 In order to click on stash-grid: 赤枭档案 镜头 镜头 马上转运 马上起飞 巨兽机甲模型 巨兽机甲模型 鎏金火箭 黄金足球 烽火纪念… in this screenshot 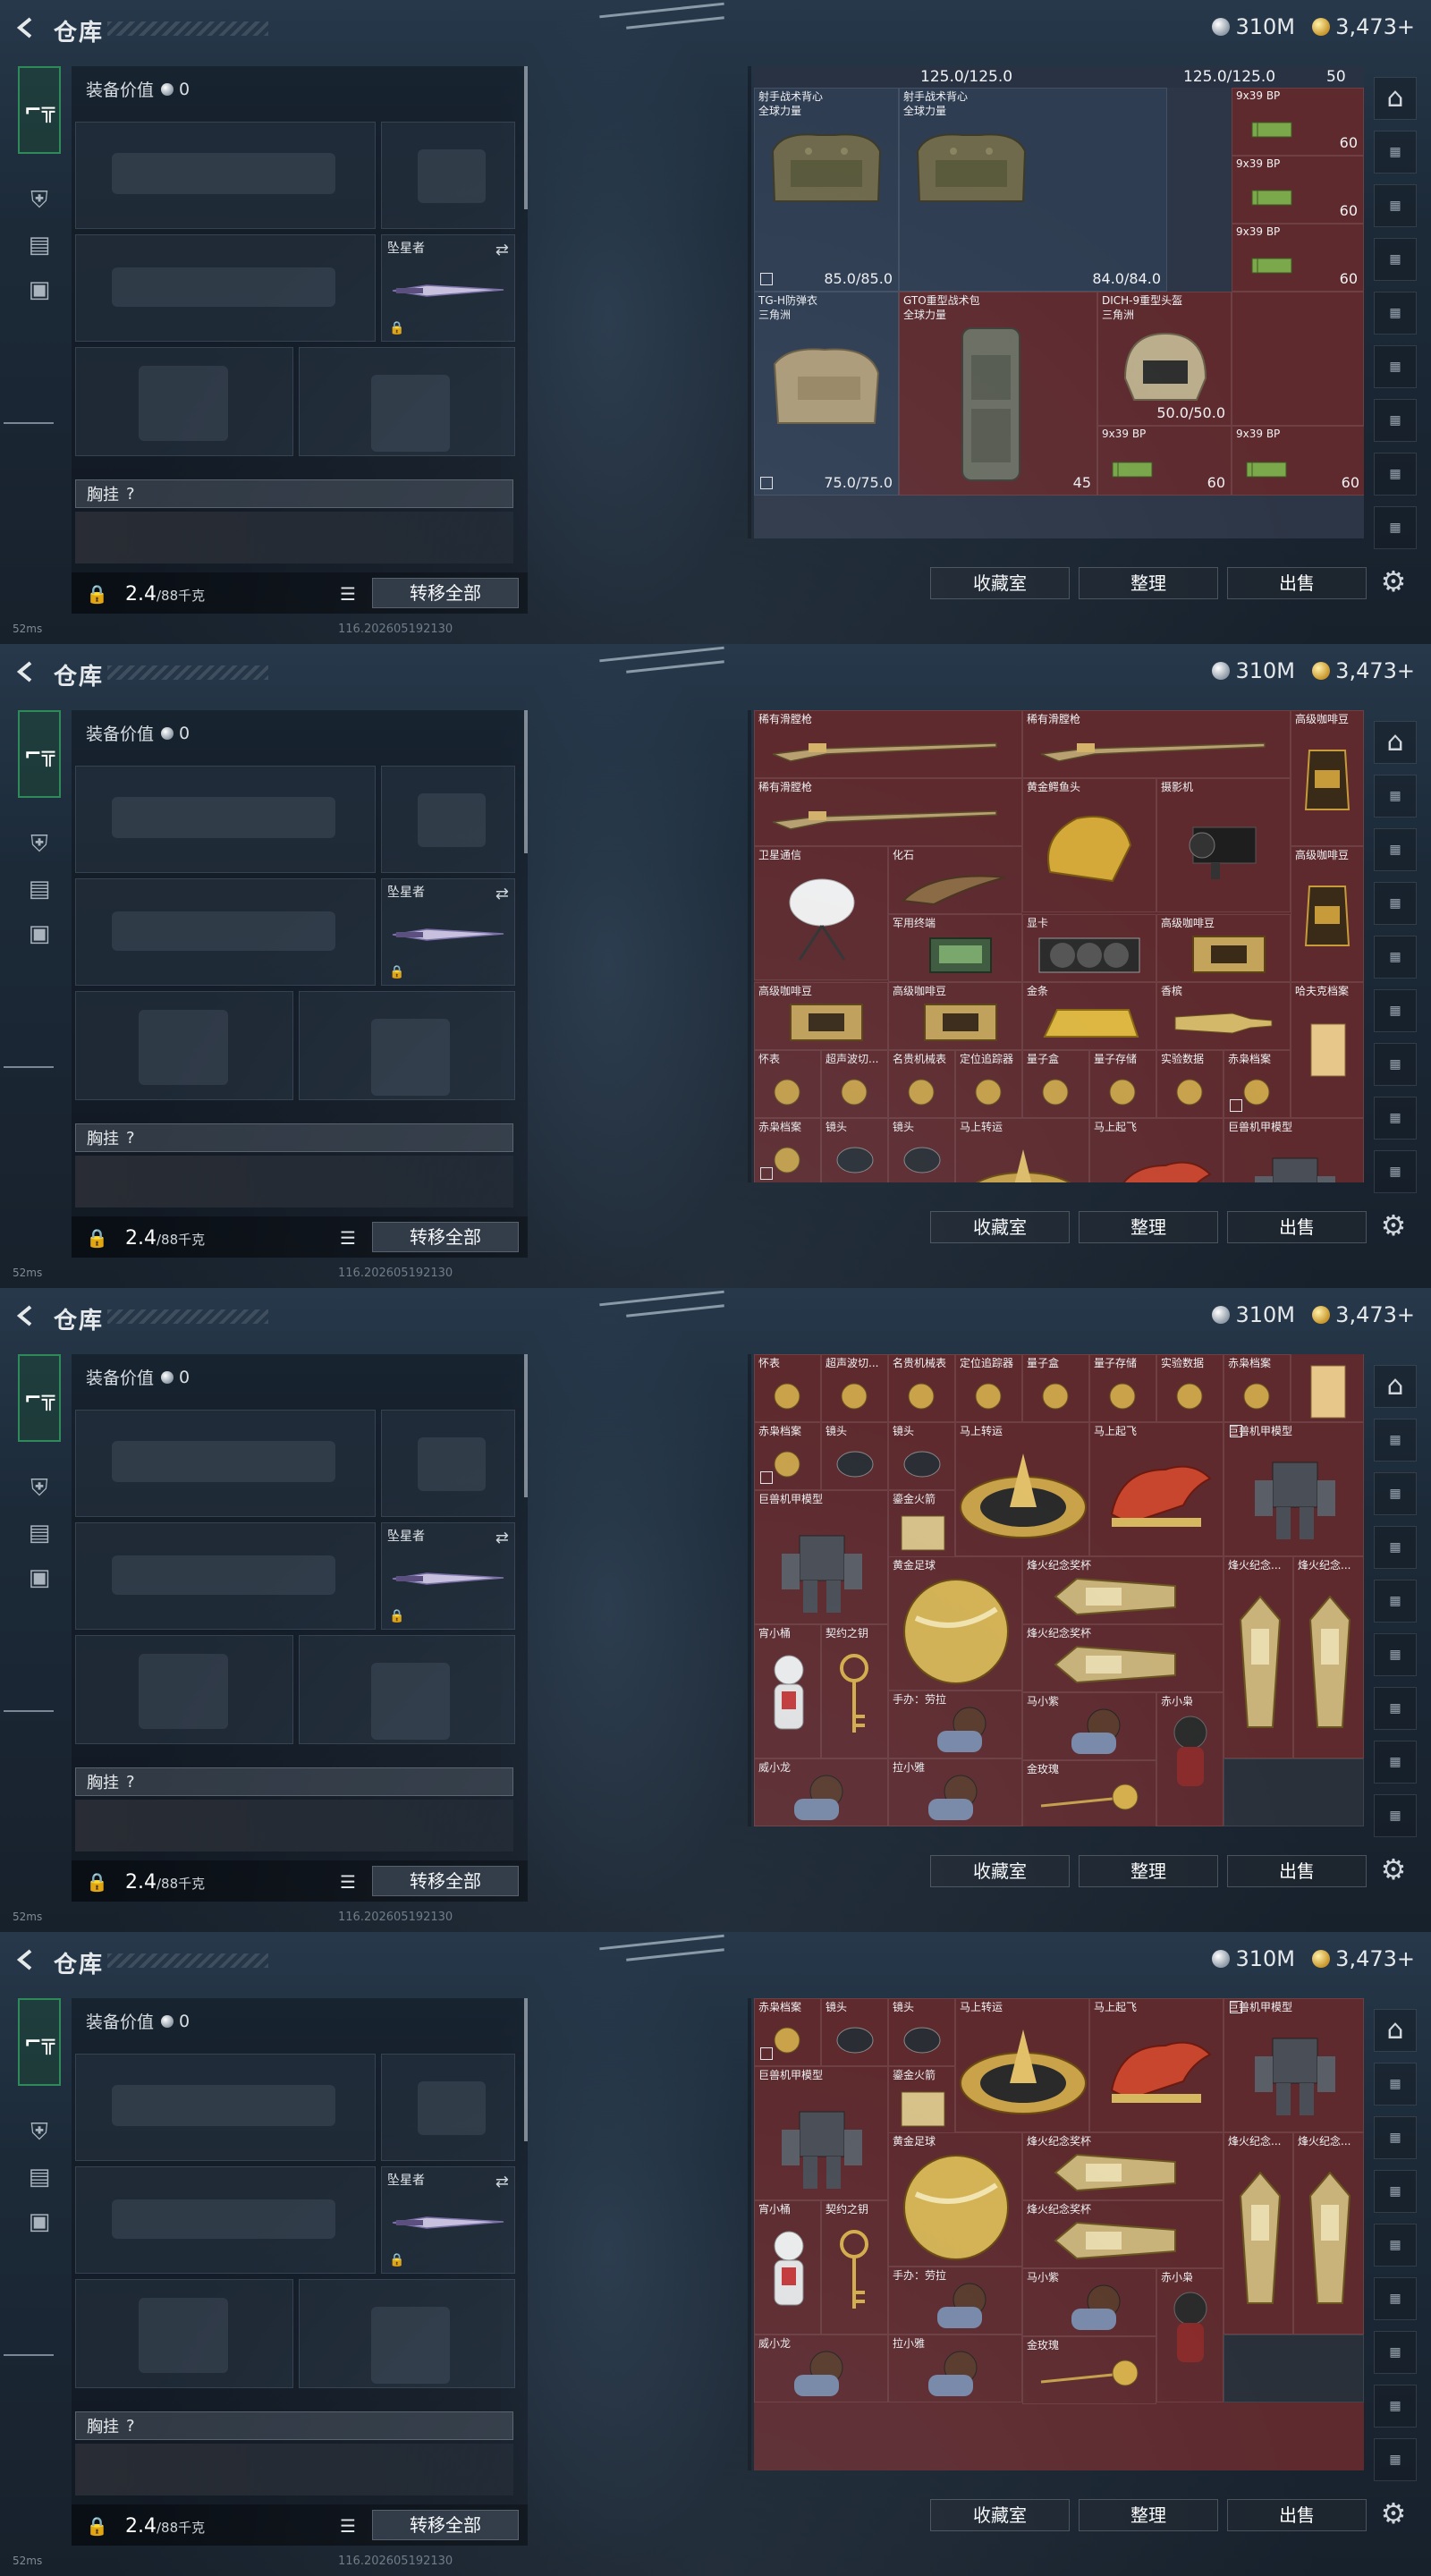, I will do `click(1059, 2234)`.